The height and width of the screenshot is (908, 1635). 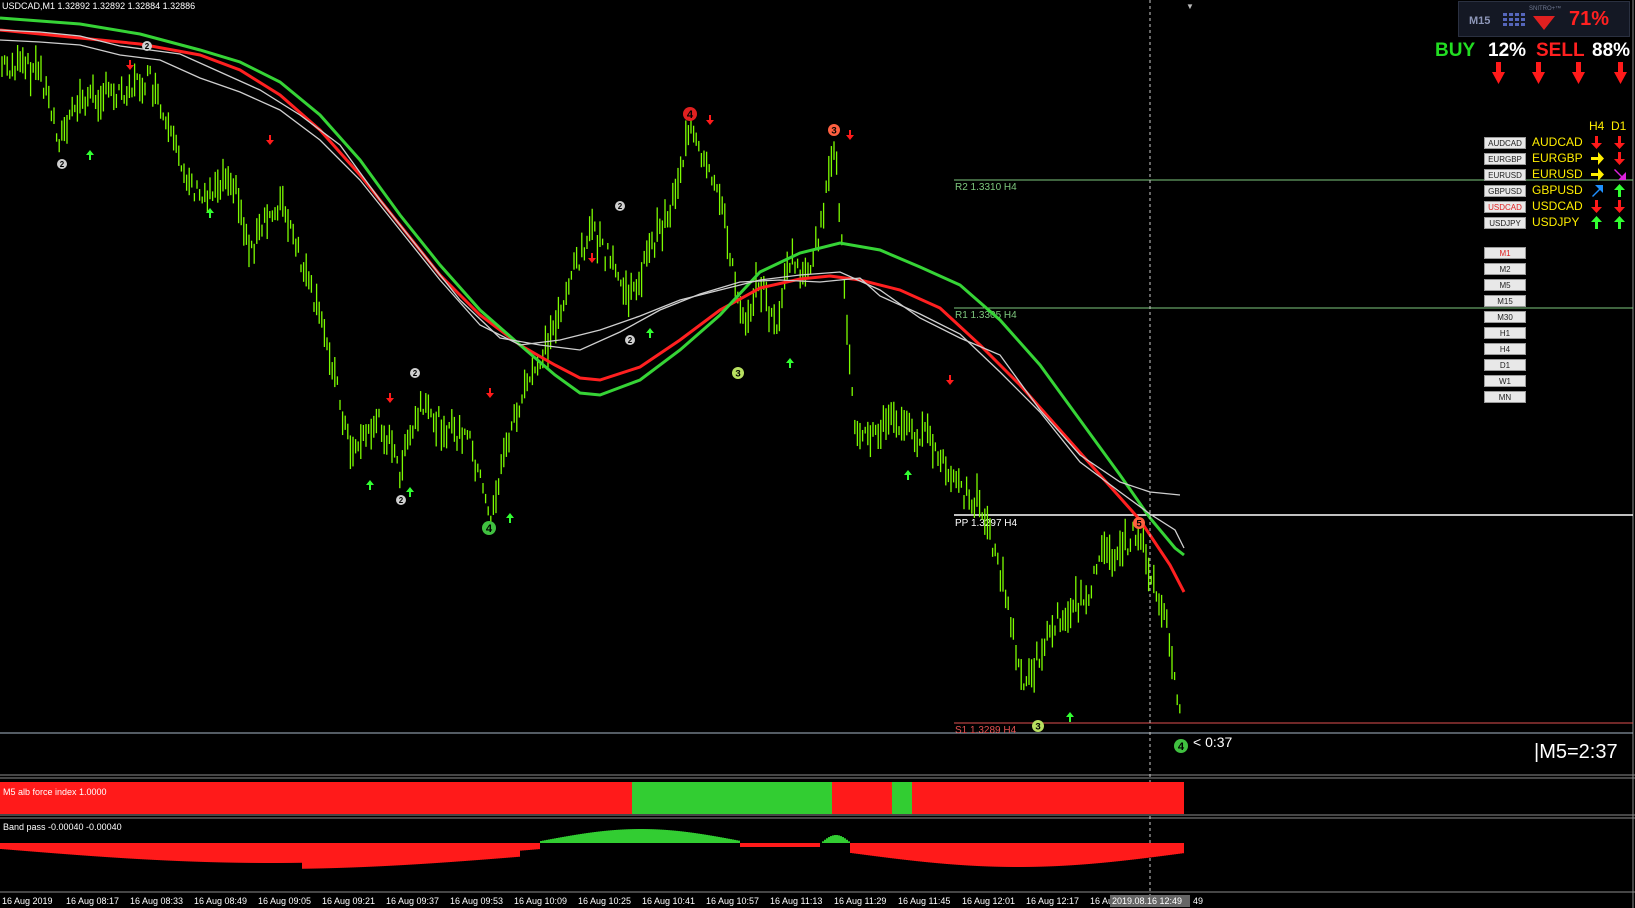 I want to click on pair-button-audcad: AUDCAD, so click(x=1505, y=143).